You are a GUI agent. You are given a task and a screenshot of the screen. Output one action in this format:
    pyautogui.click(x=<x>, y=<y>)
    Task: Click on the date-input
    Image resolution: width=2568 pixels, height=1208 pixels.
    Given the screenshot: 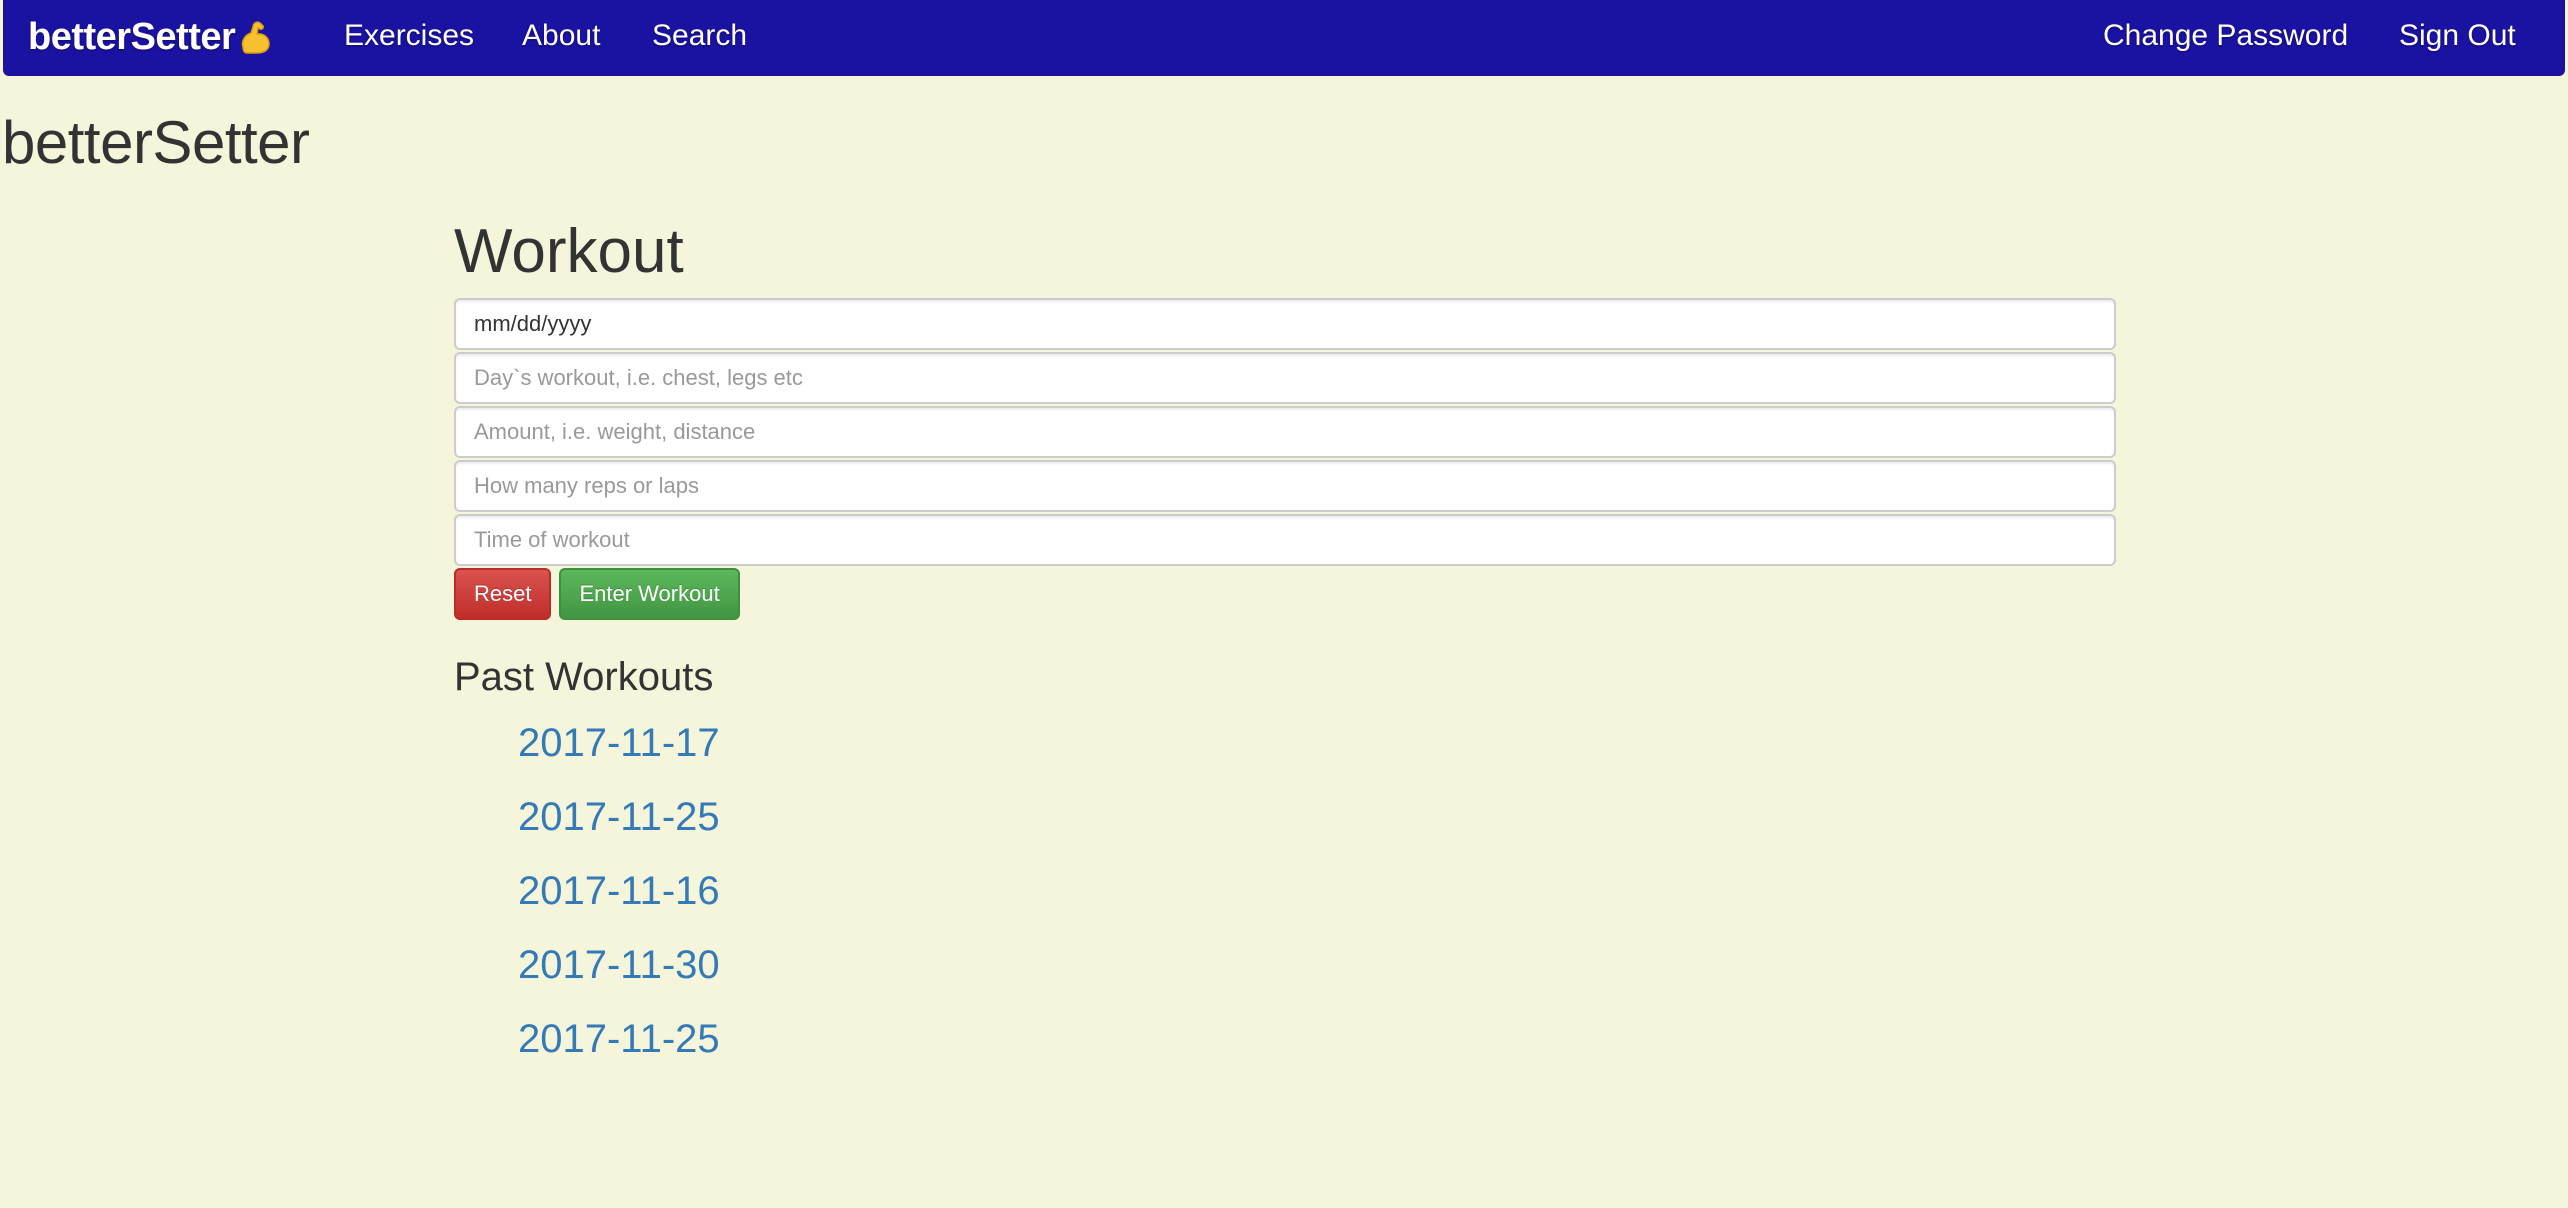 What is the action you would take?
    pyautogui.click(x=1285, y=324)
    